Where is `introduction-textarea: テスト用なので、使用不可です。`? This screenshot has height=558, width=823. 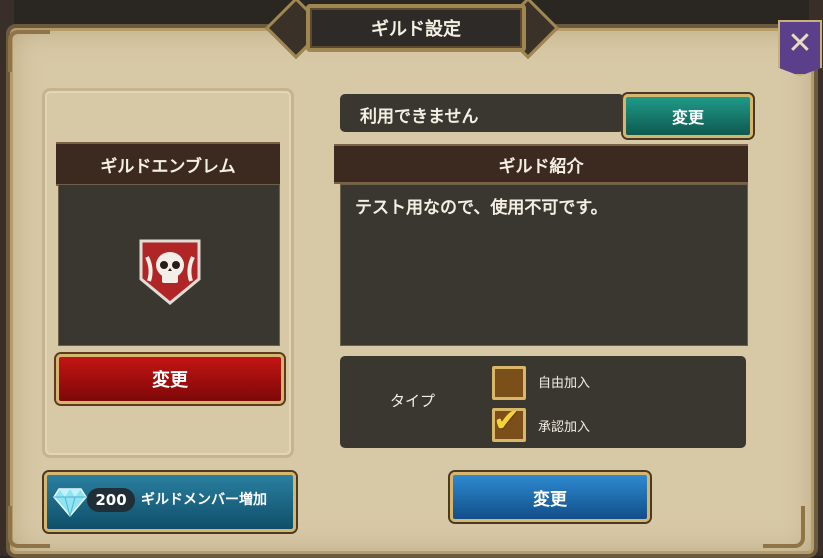 introduction-textarea: テスト用なので、使用不可です。 is located at coordinates (544, 265).